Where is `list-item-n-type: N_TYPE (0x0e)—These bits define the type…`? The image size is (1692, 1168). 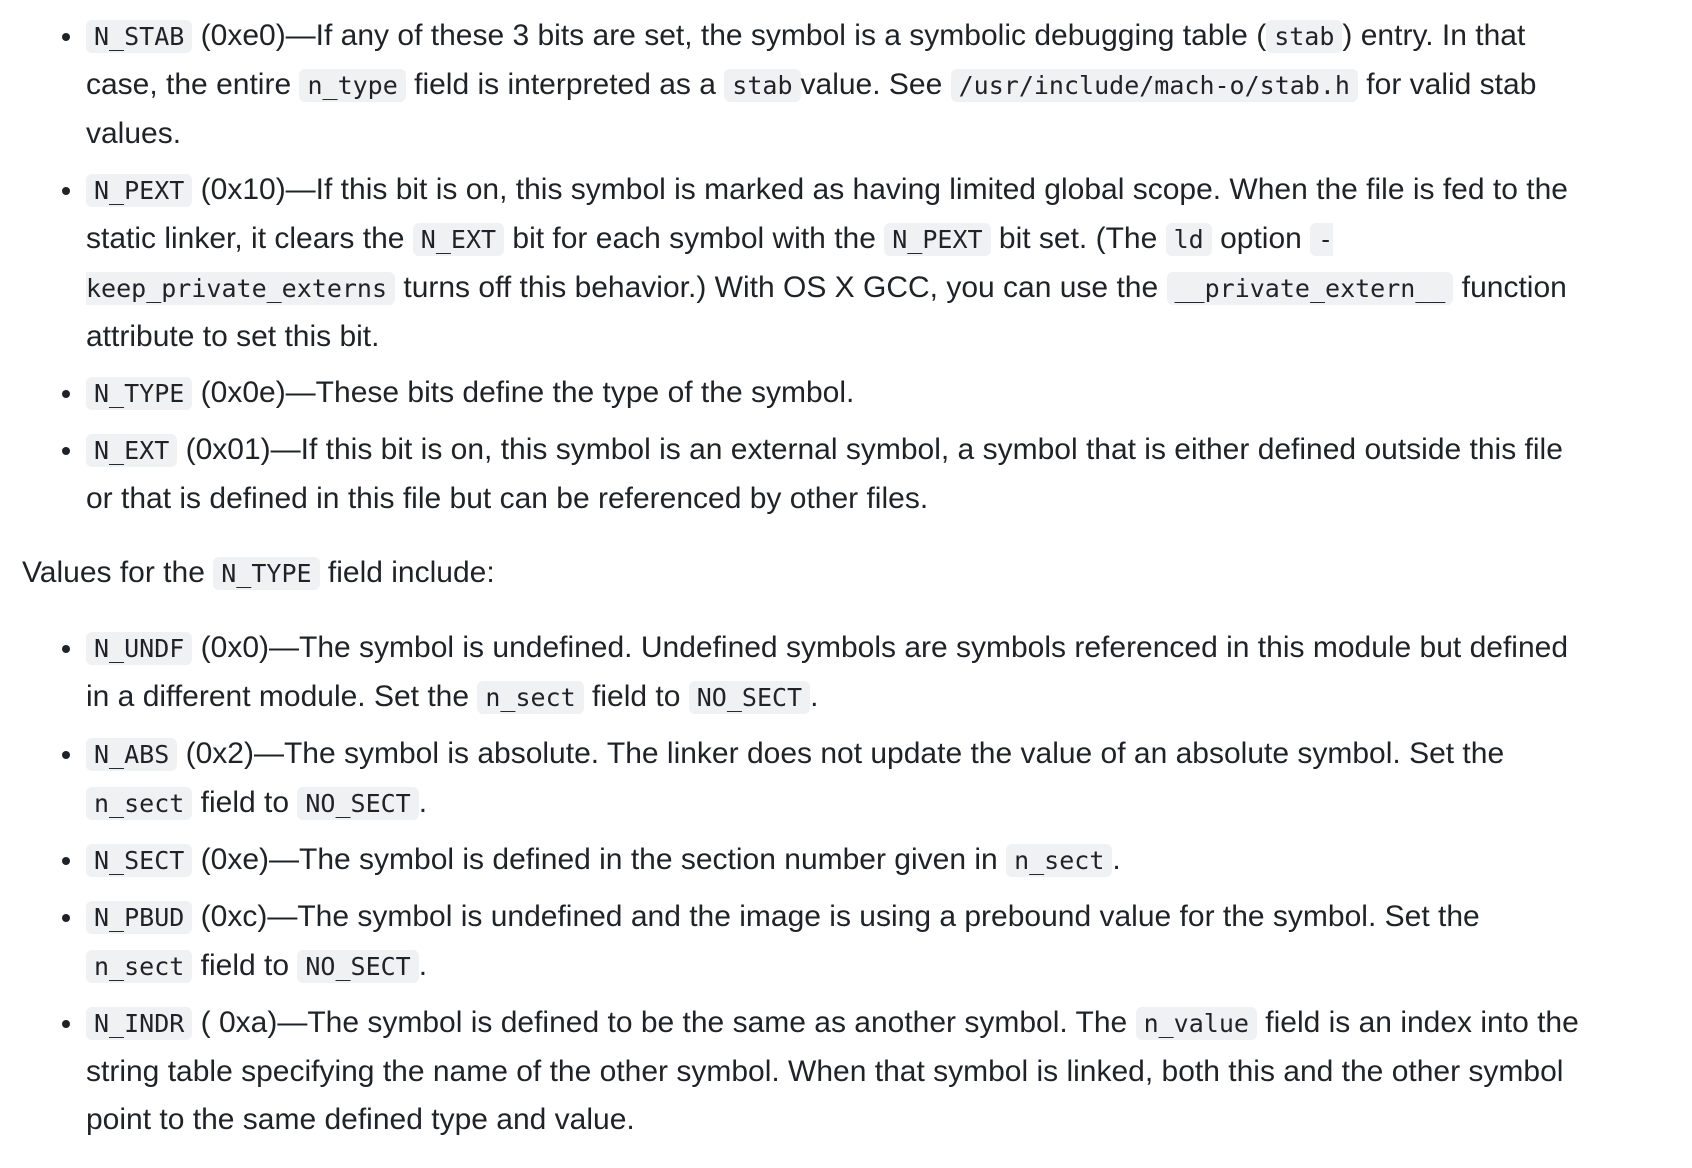
list-item-n-type: N_TYPE (0x0e)—These bits define the type… is located at coordinates (827, 393).